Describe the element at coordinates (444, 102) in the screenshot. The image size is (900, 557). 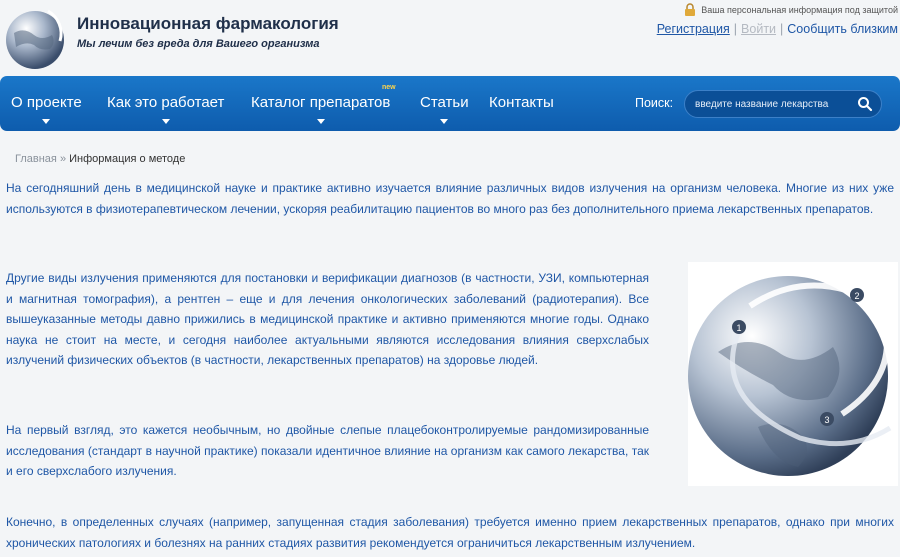
I see `nav-item-label: Статьи` at that location.